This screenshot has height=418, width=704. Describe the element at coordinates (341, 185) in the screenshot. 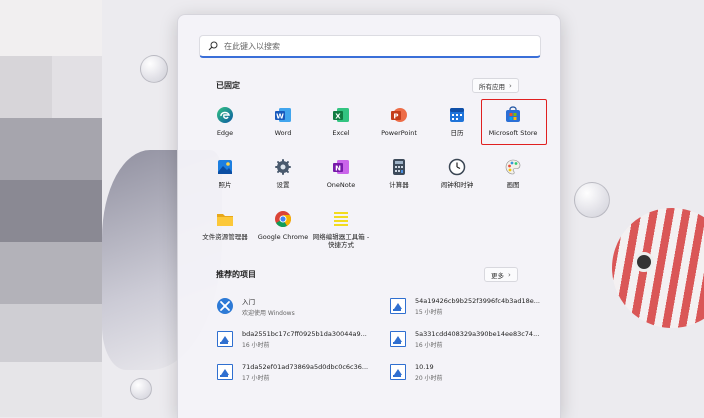

I see `app-label: OneNote` at that location.